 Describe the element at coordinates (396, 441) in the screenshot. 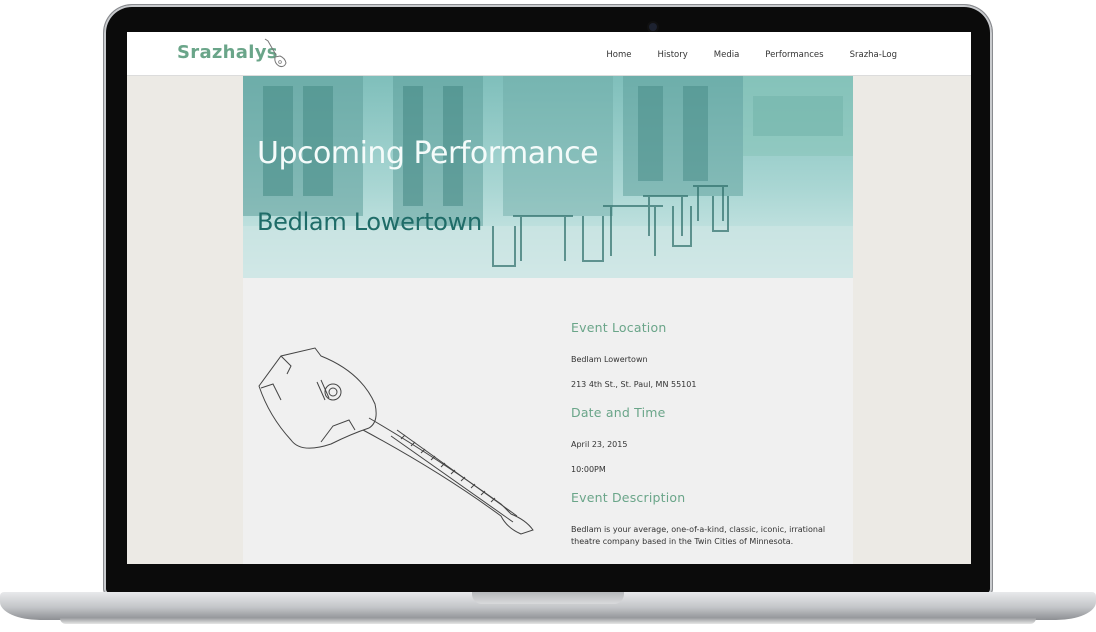

I see `balalaika-sketch-icon` at that location.